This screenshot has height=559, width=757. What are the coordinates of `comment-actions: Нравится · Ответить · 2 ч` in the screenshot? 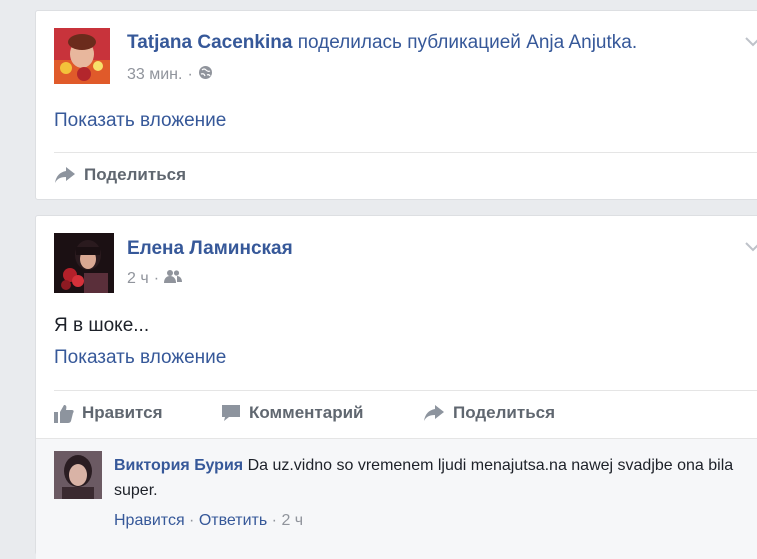 It's located at (208, 521).